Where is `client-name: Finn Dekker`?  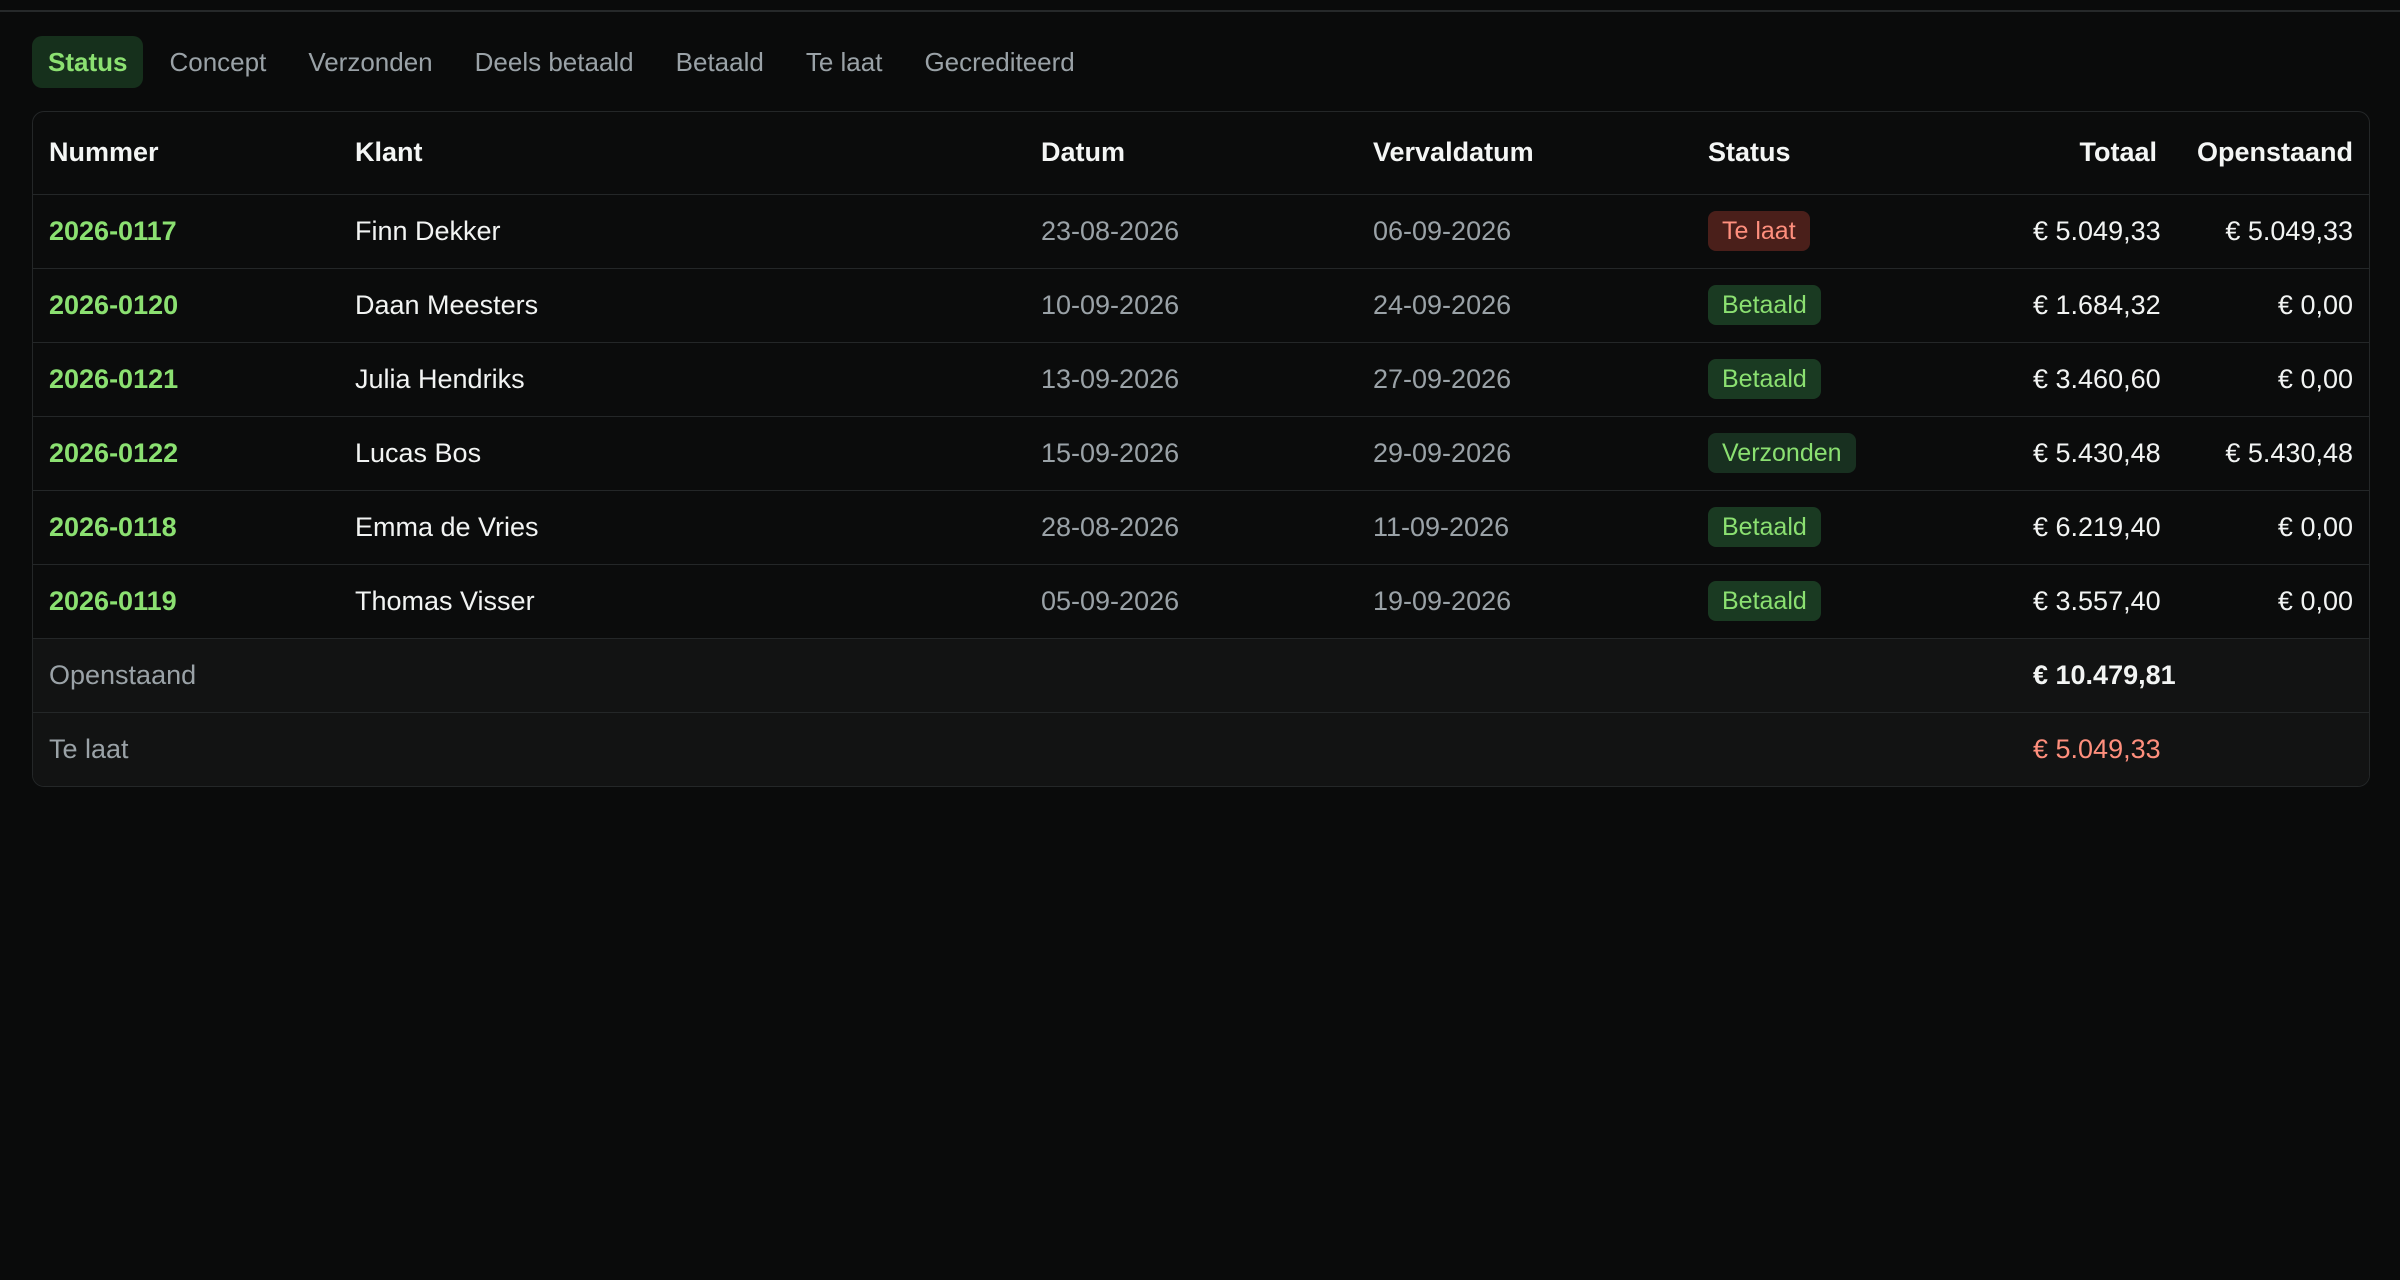 client-name: Finn Dekker is located at coordinates (682, 231).